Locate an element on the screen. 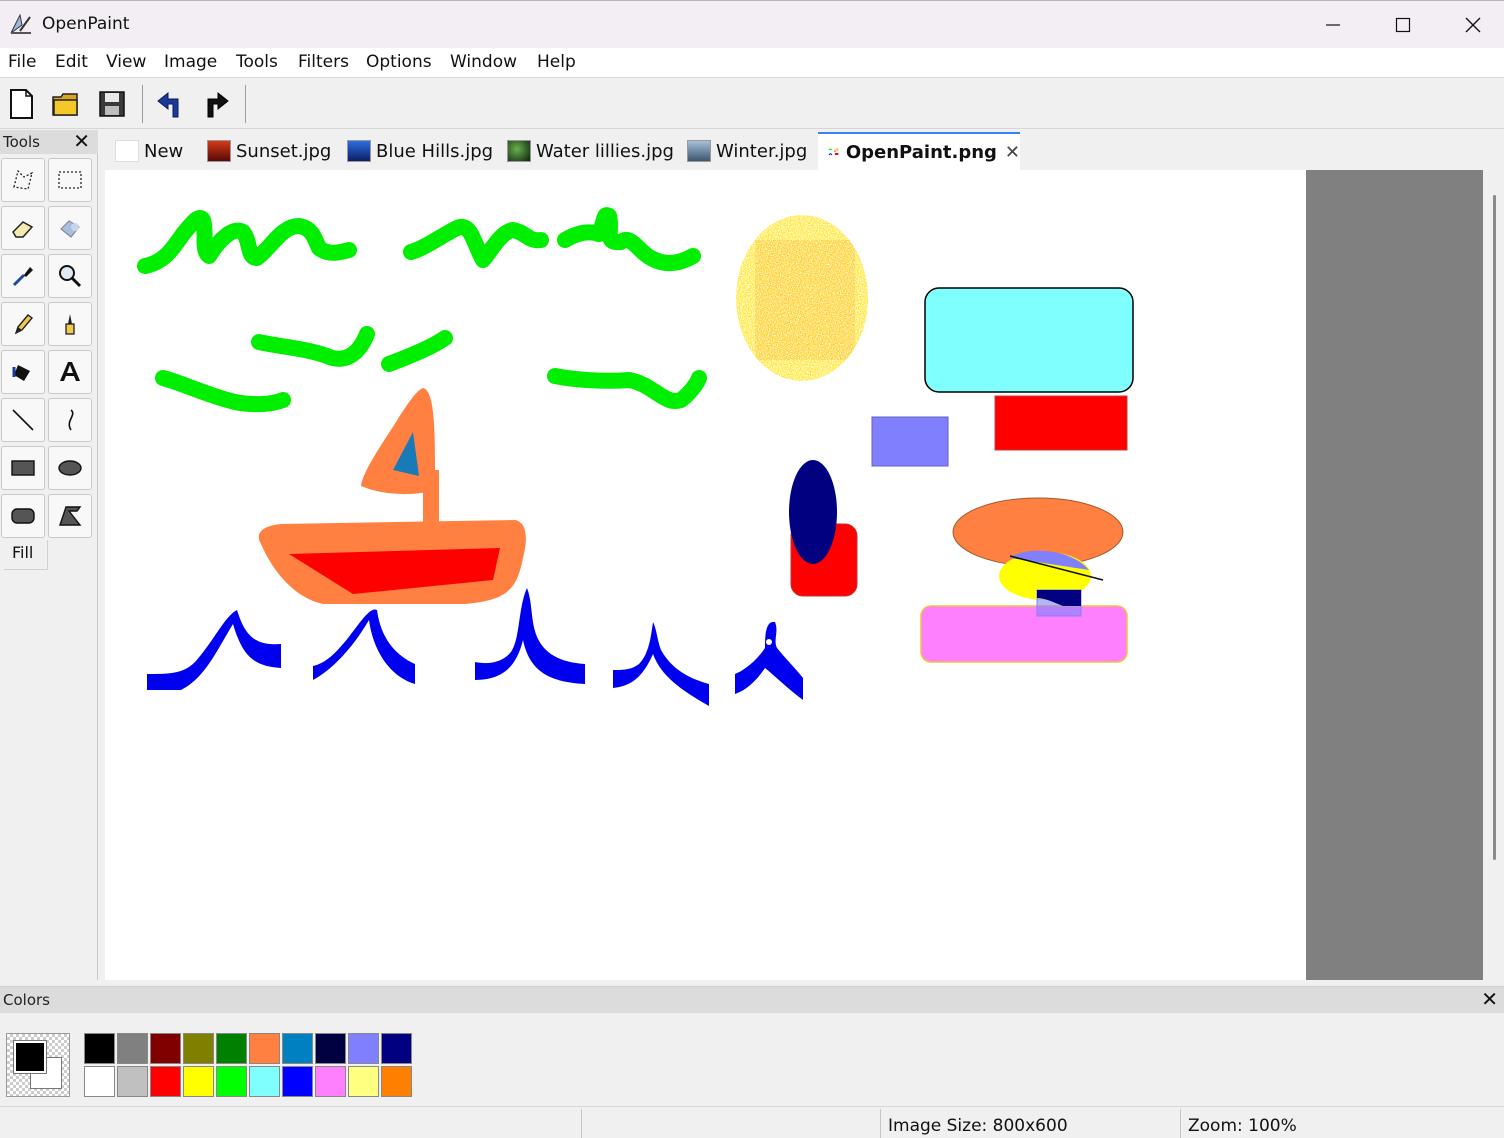 The width and height of the screenshot is (1504, 1138). menu-filters: Filters is located at coordinates (323, 62).